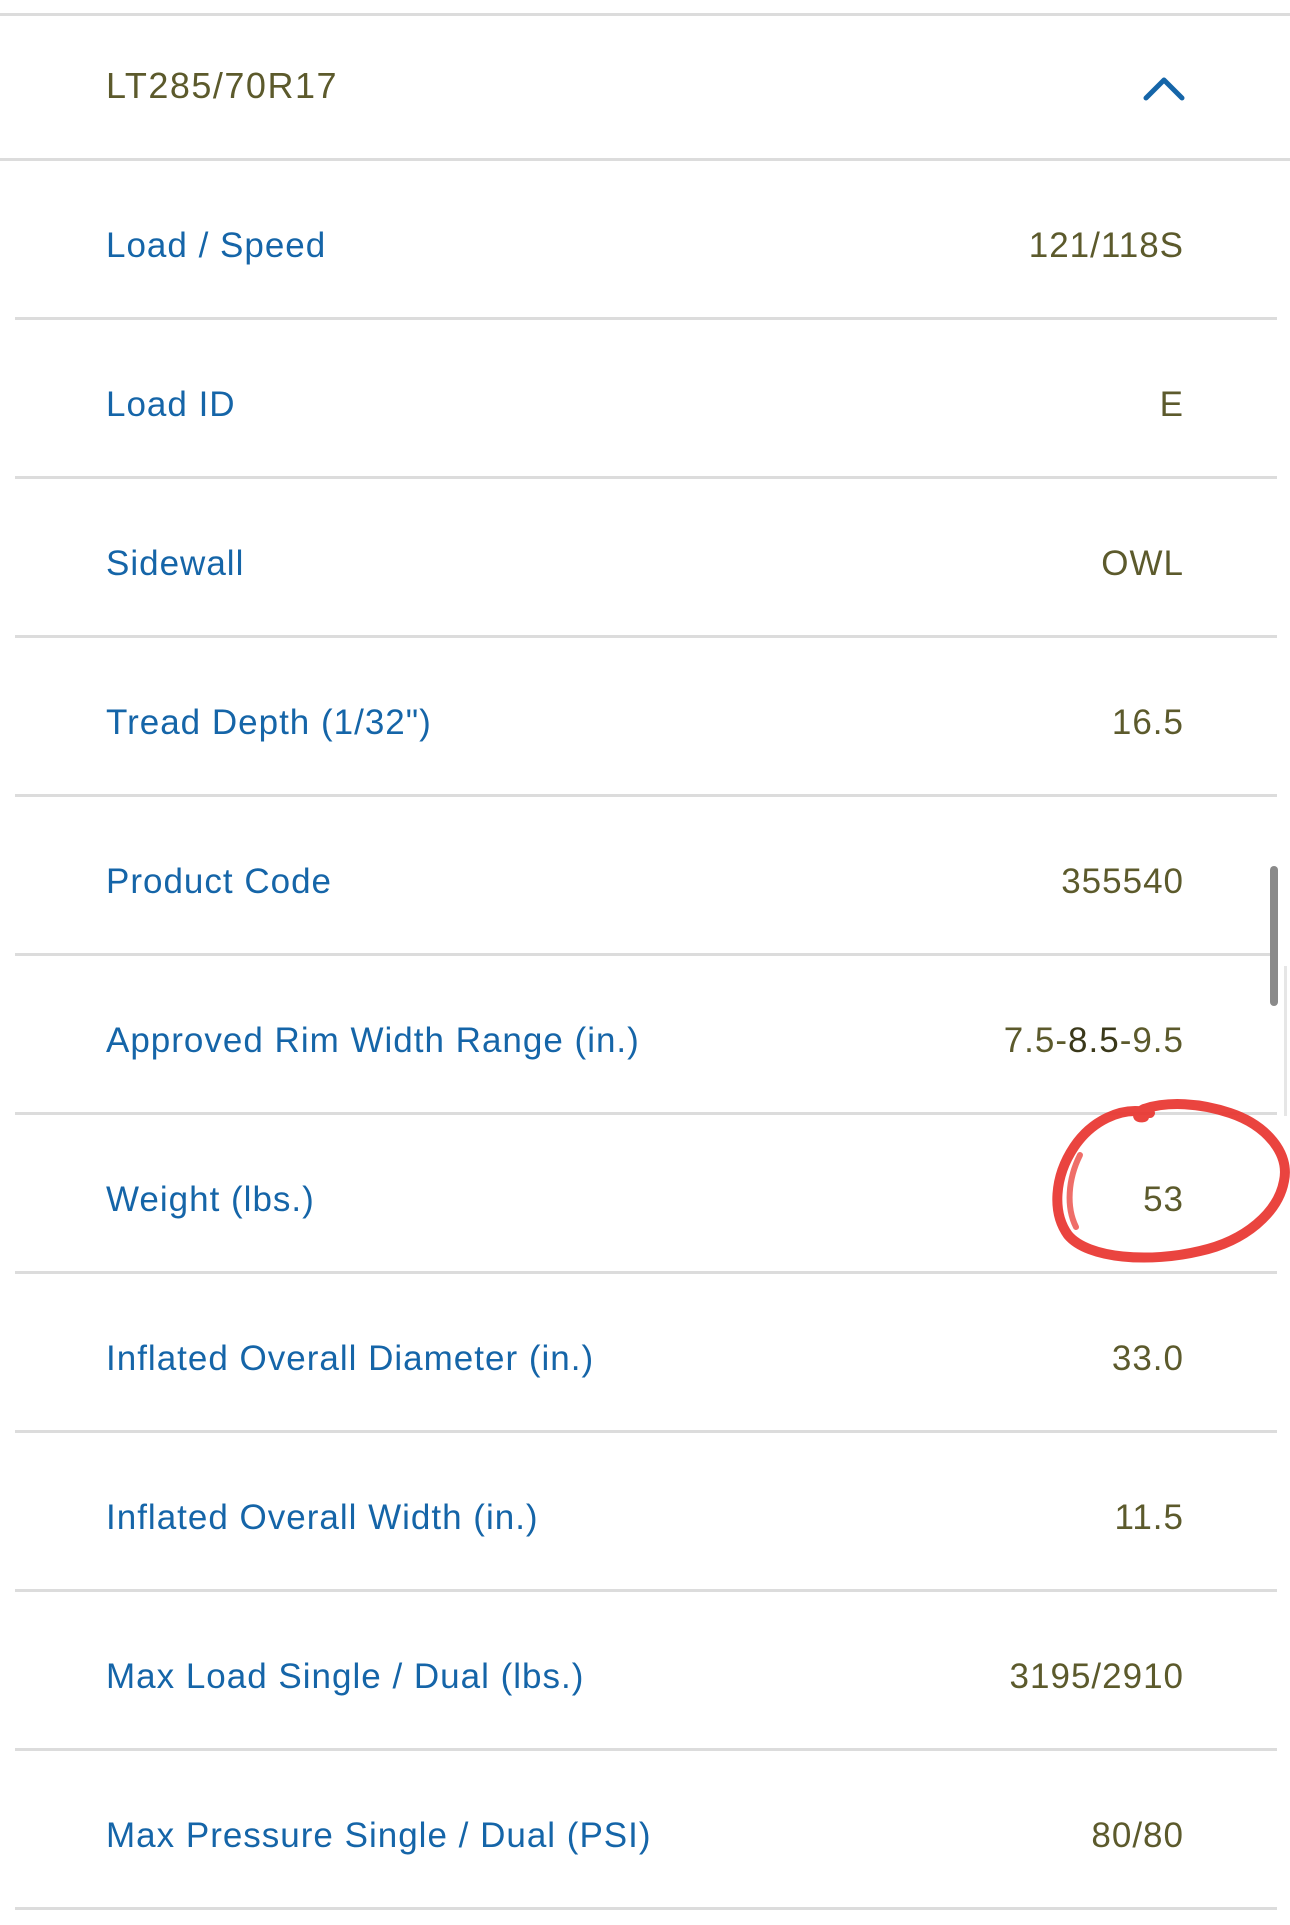 The image size is (1290, 1925). What do you see at coordinates (645, 1353) in the screenshot?
I see `spec-row-overall-diameter: Inflated Overall Diameter (in.) 33.0` at bounding box center [645, 1353].